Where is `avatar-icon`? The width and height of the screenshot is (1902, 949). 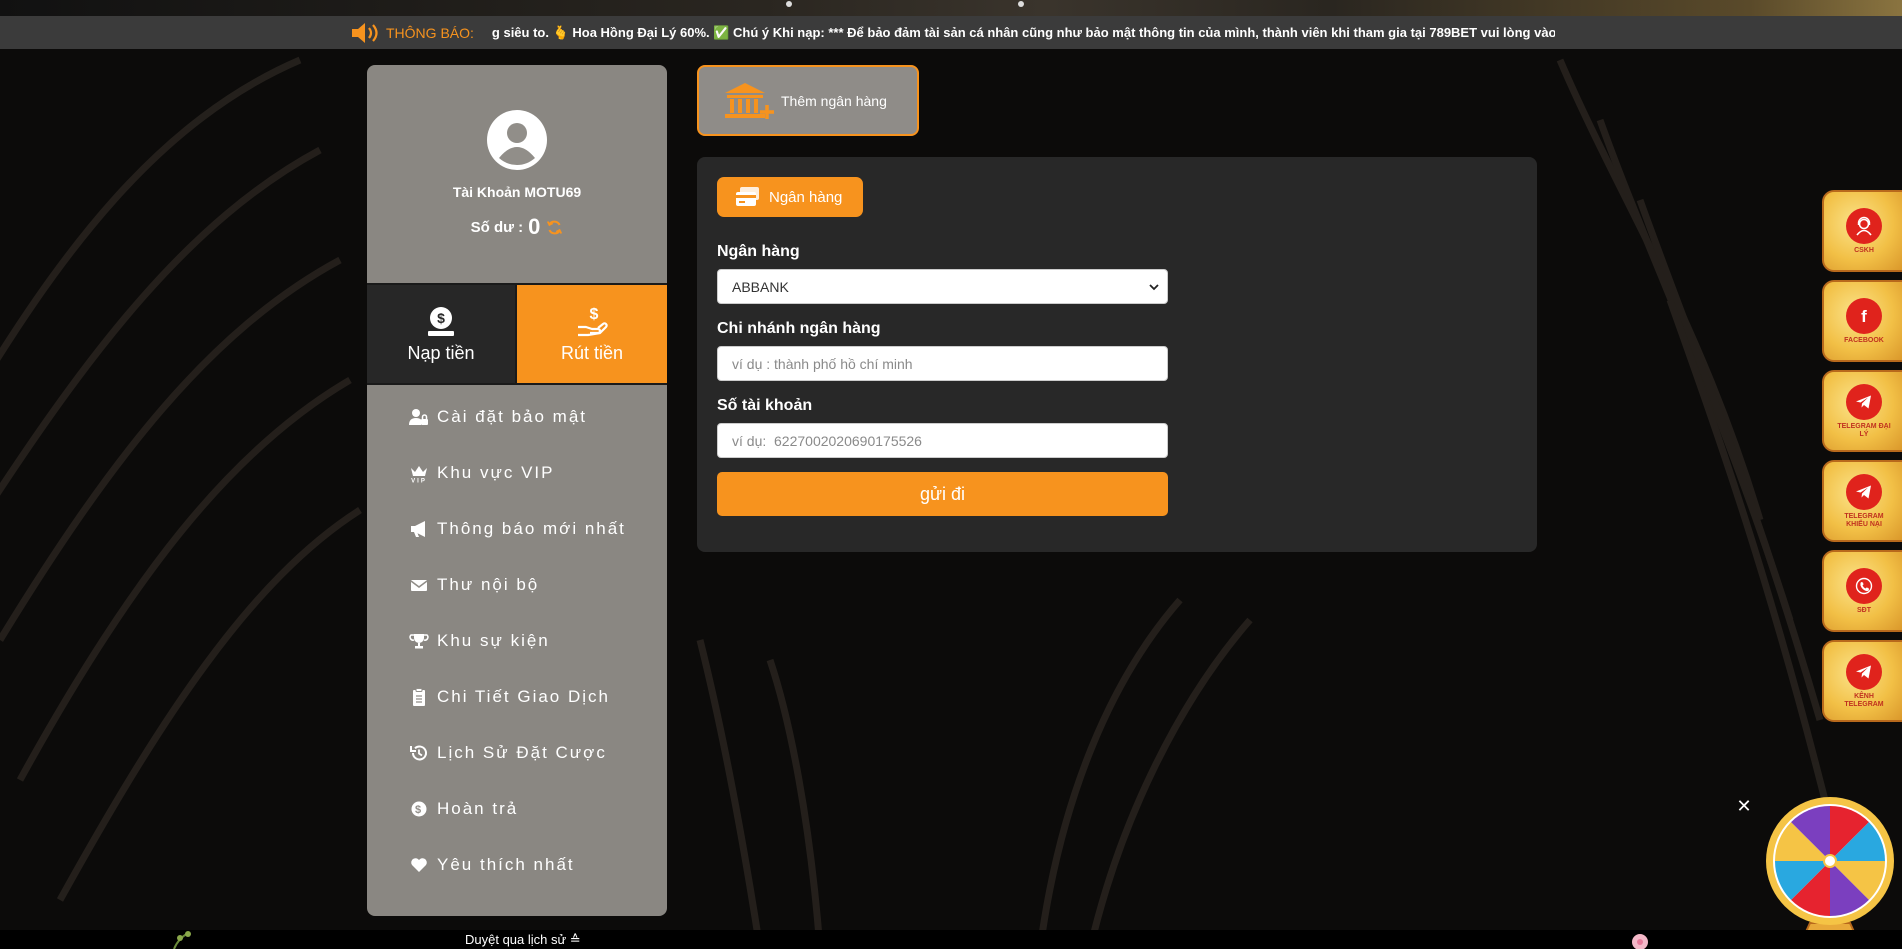 avatar-icon is located at coordinates (517, 140).